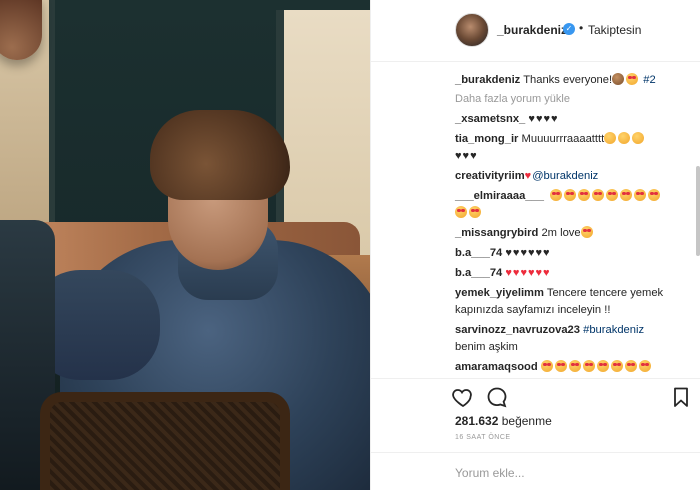 The width and height of the screenshot is (700, 490). Describe the element at coordinates (472, 30) in the screenshot. I see `avatar` at that location.